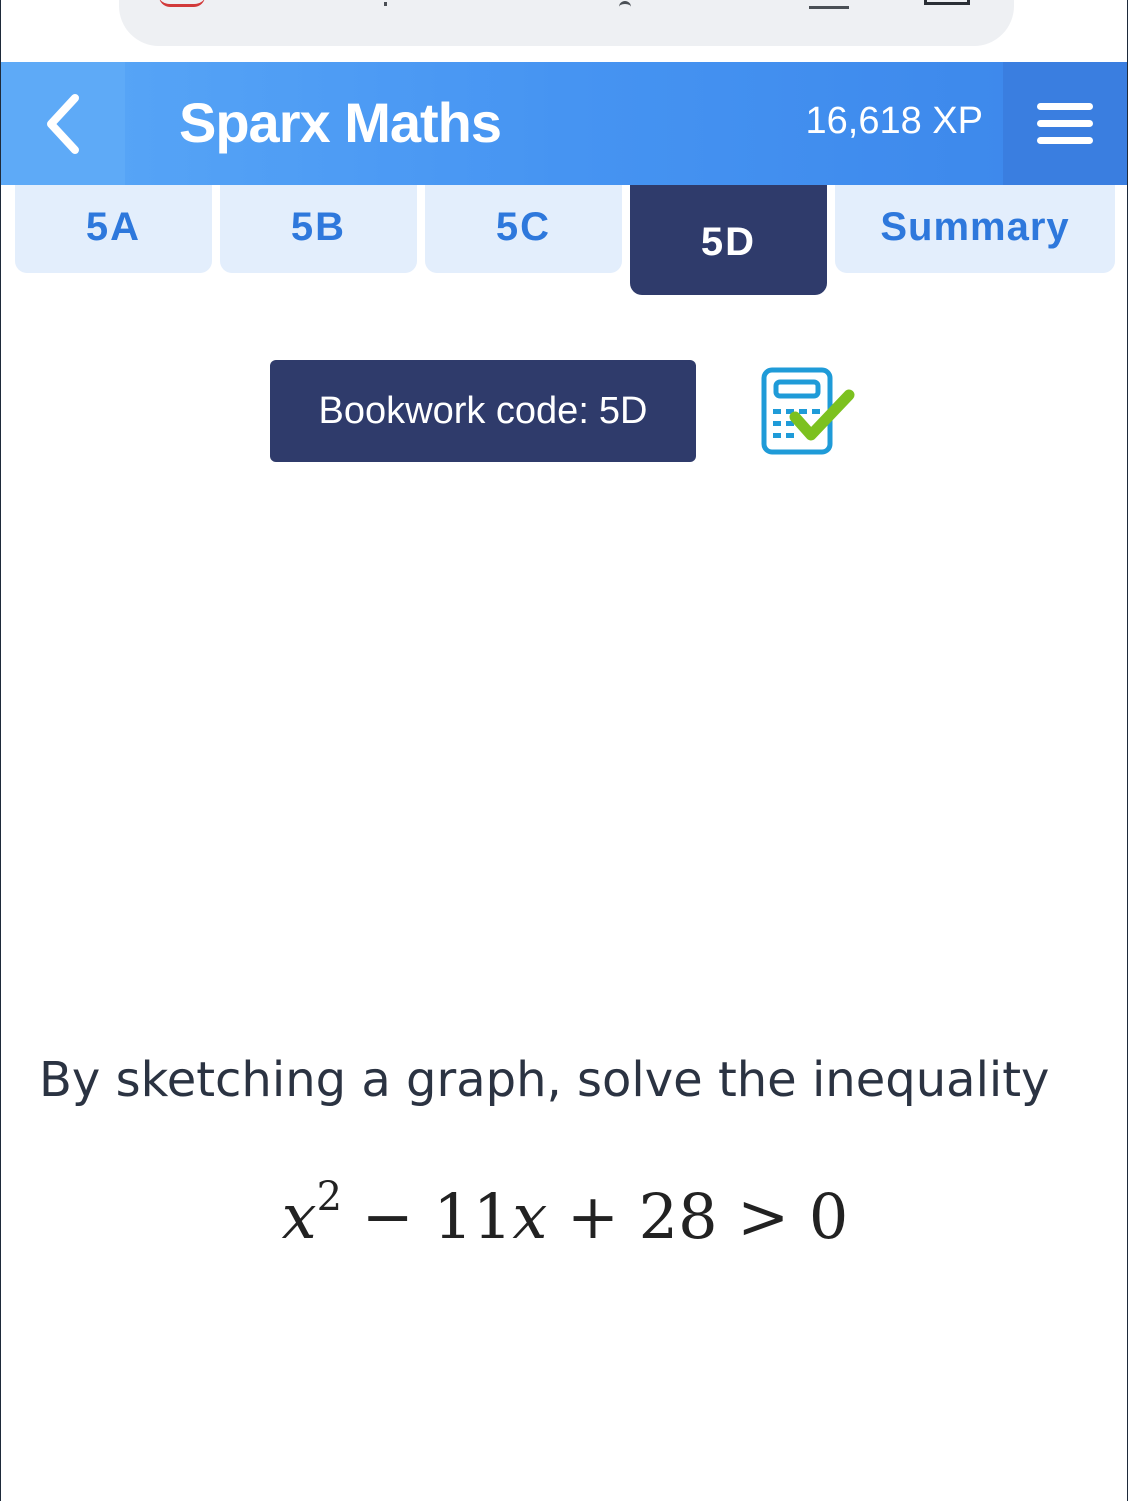 The width and height of the screenshot is (1128, 1501). Describe the element at coordinates (318, 229) in the screenshot. I see `tab-5b: 5B` at that location.